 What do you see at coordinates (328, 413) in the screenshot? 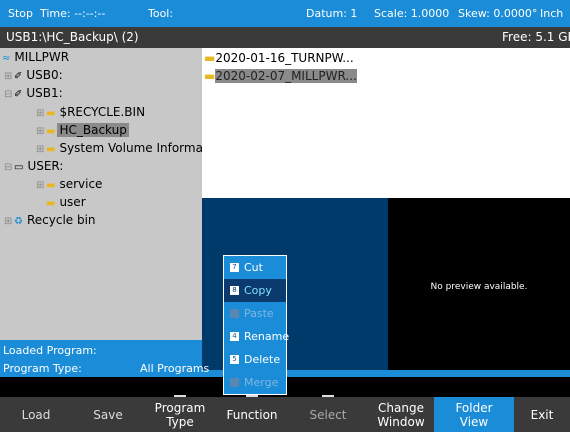
I see `softkey-select: Select` at bounding box center [328, 413].